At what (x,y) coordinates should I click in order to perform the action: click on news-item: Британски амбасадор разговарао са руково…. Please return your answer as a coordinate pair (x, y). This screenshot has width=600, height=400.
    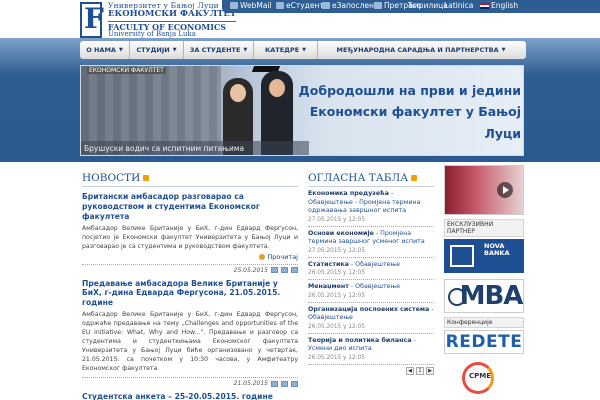
    Looking at the image, I should click on (190, 233).